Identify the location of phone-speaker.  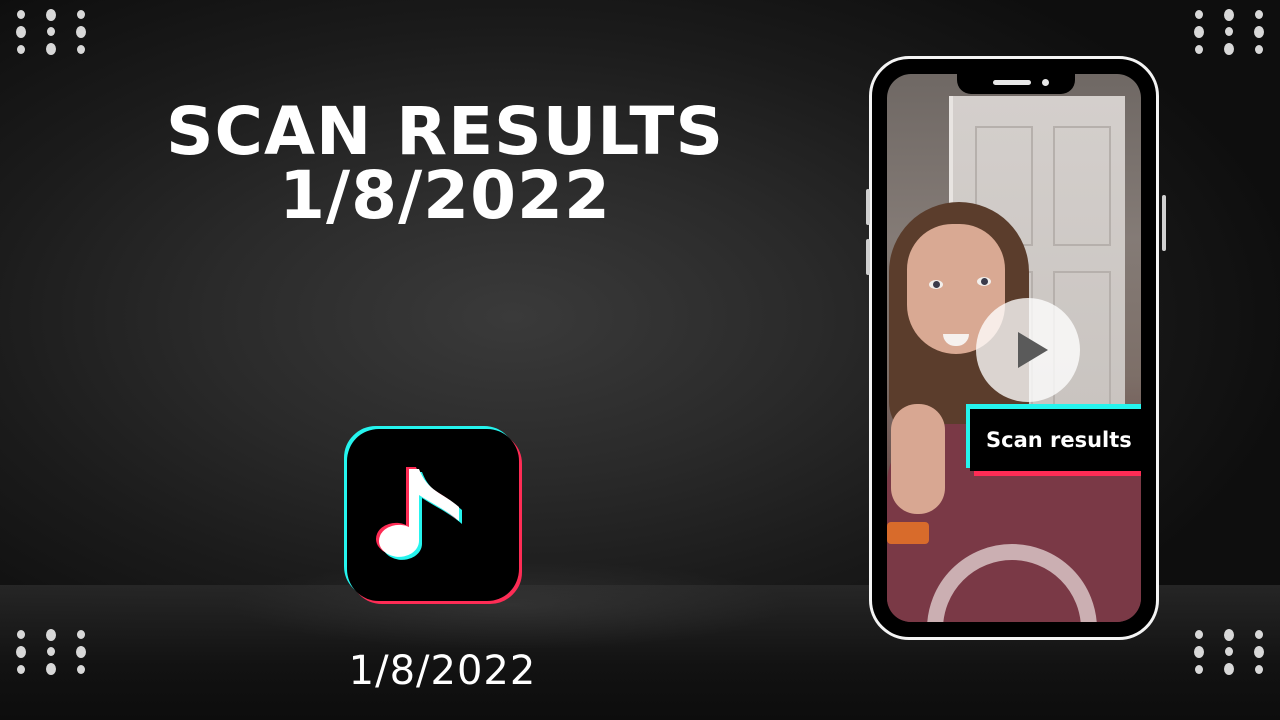
(1012, 82).